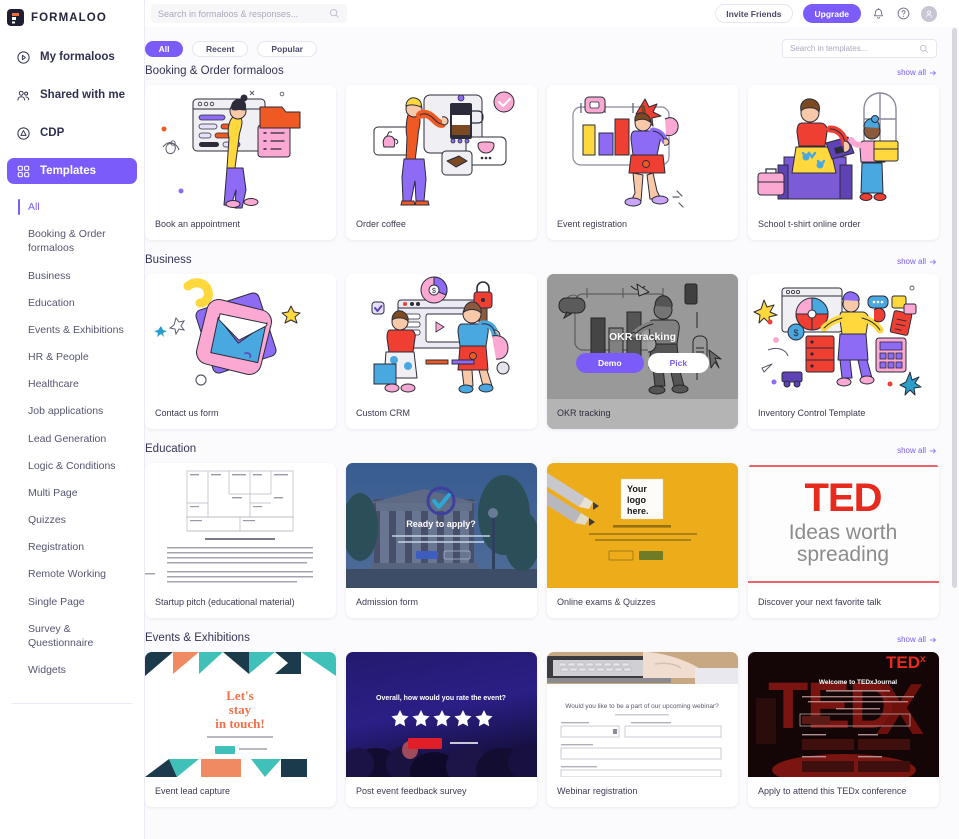 The width and height of the screenshot is (959, 839). I want to click on search-input, so click(240, 13).